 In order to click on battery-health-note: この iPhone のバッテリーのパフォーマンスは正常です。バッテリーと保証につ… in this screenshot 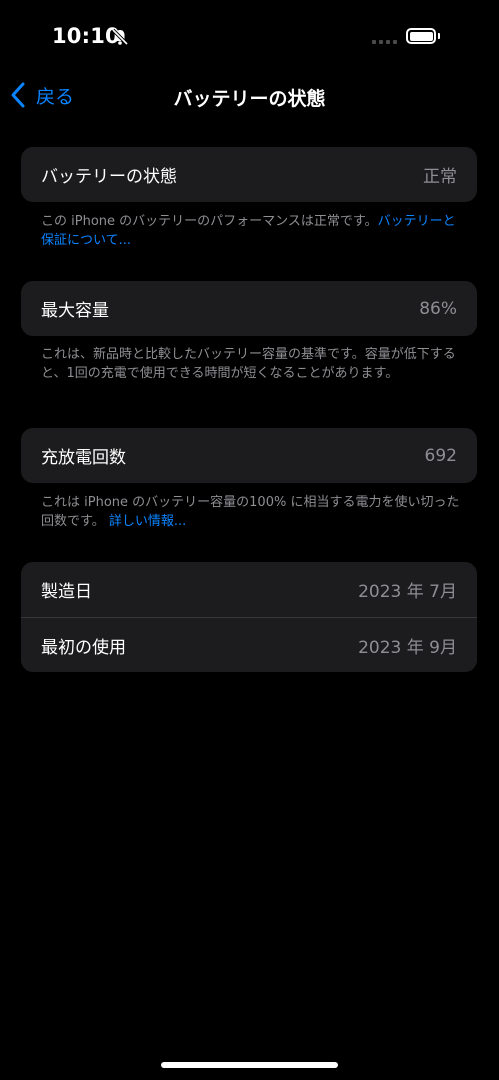, I will do `click(251, 231)`.